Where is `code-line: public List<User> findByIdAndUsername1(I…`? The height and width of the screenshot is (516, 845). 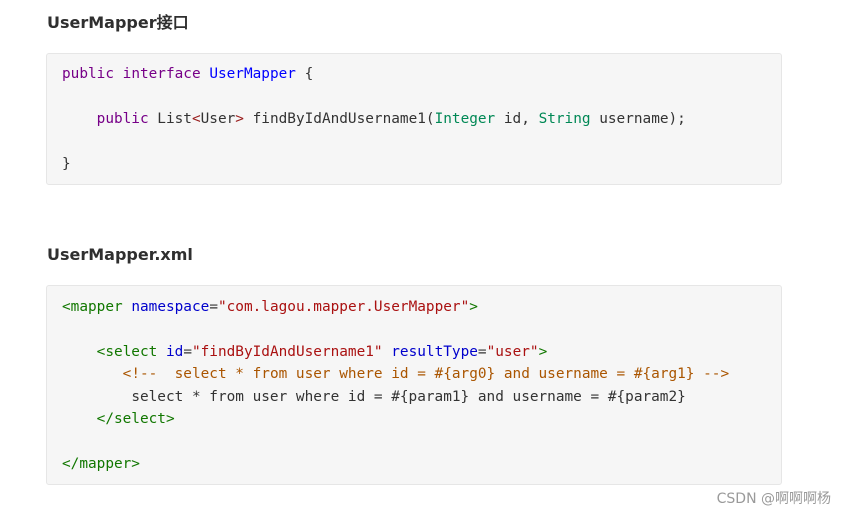
code-line: public List<User> findByIdAndUsername1(I… is located at coordinates (374, 119).